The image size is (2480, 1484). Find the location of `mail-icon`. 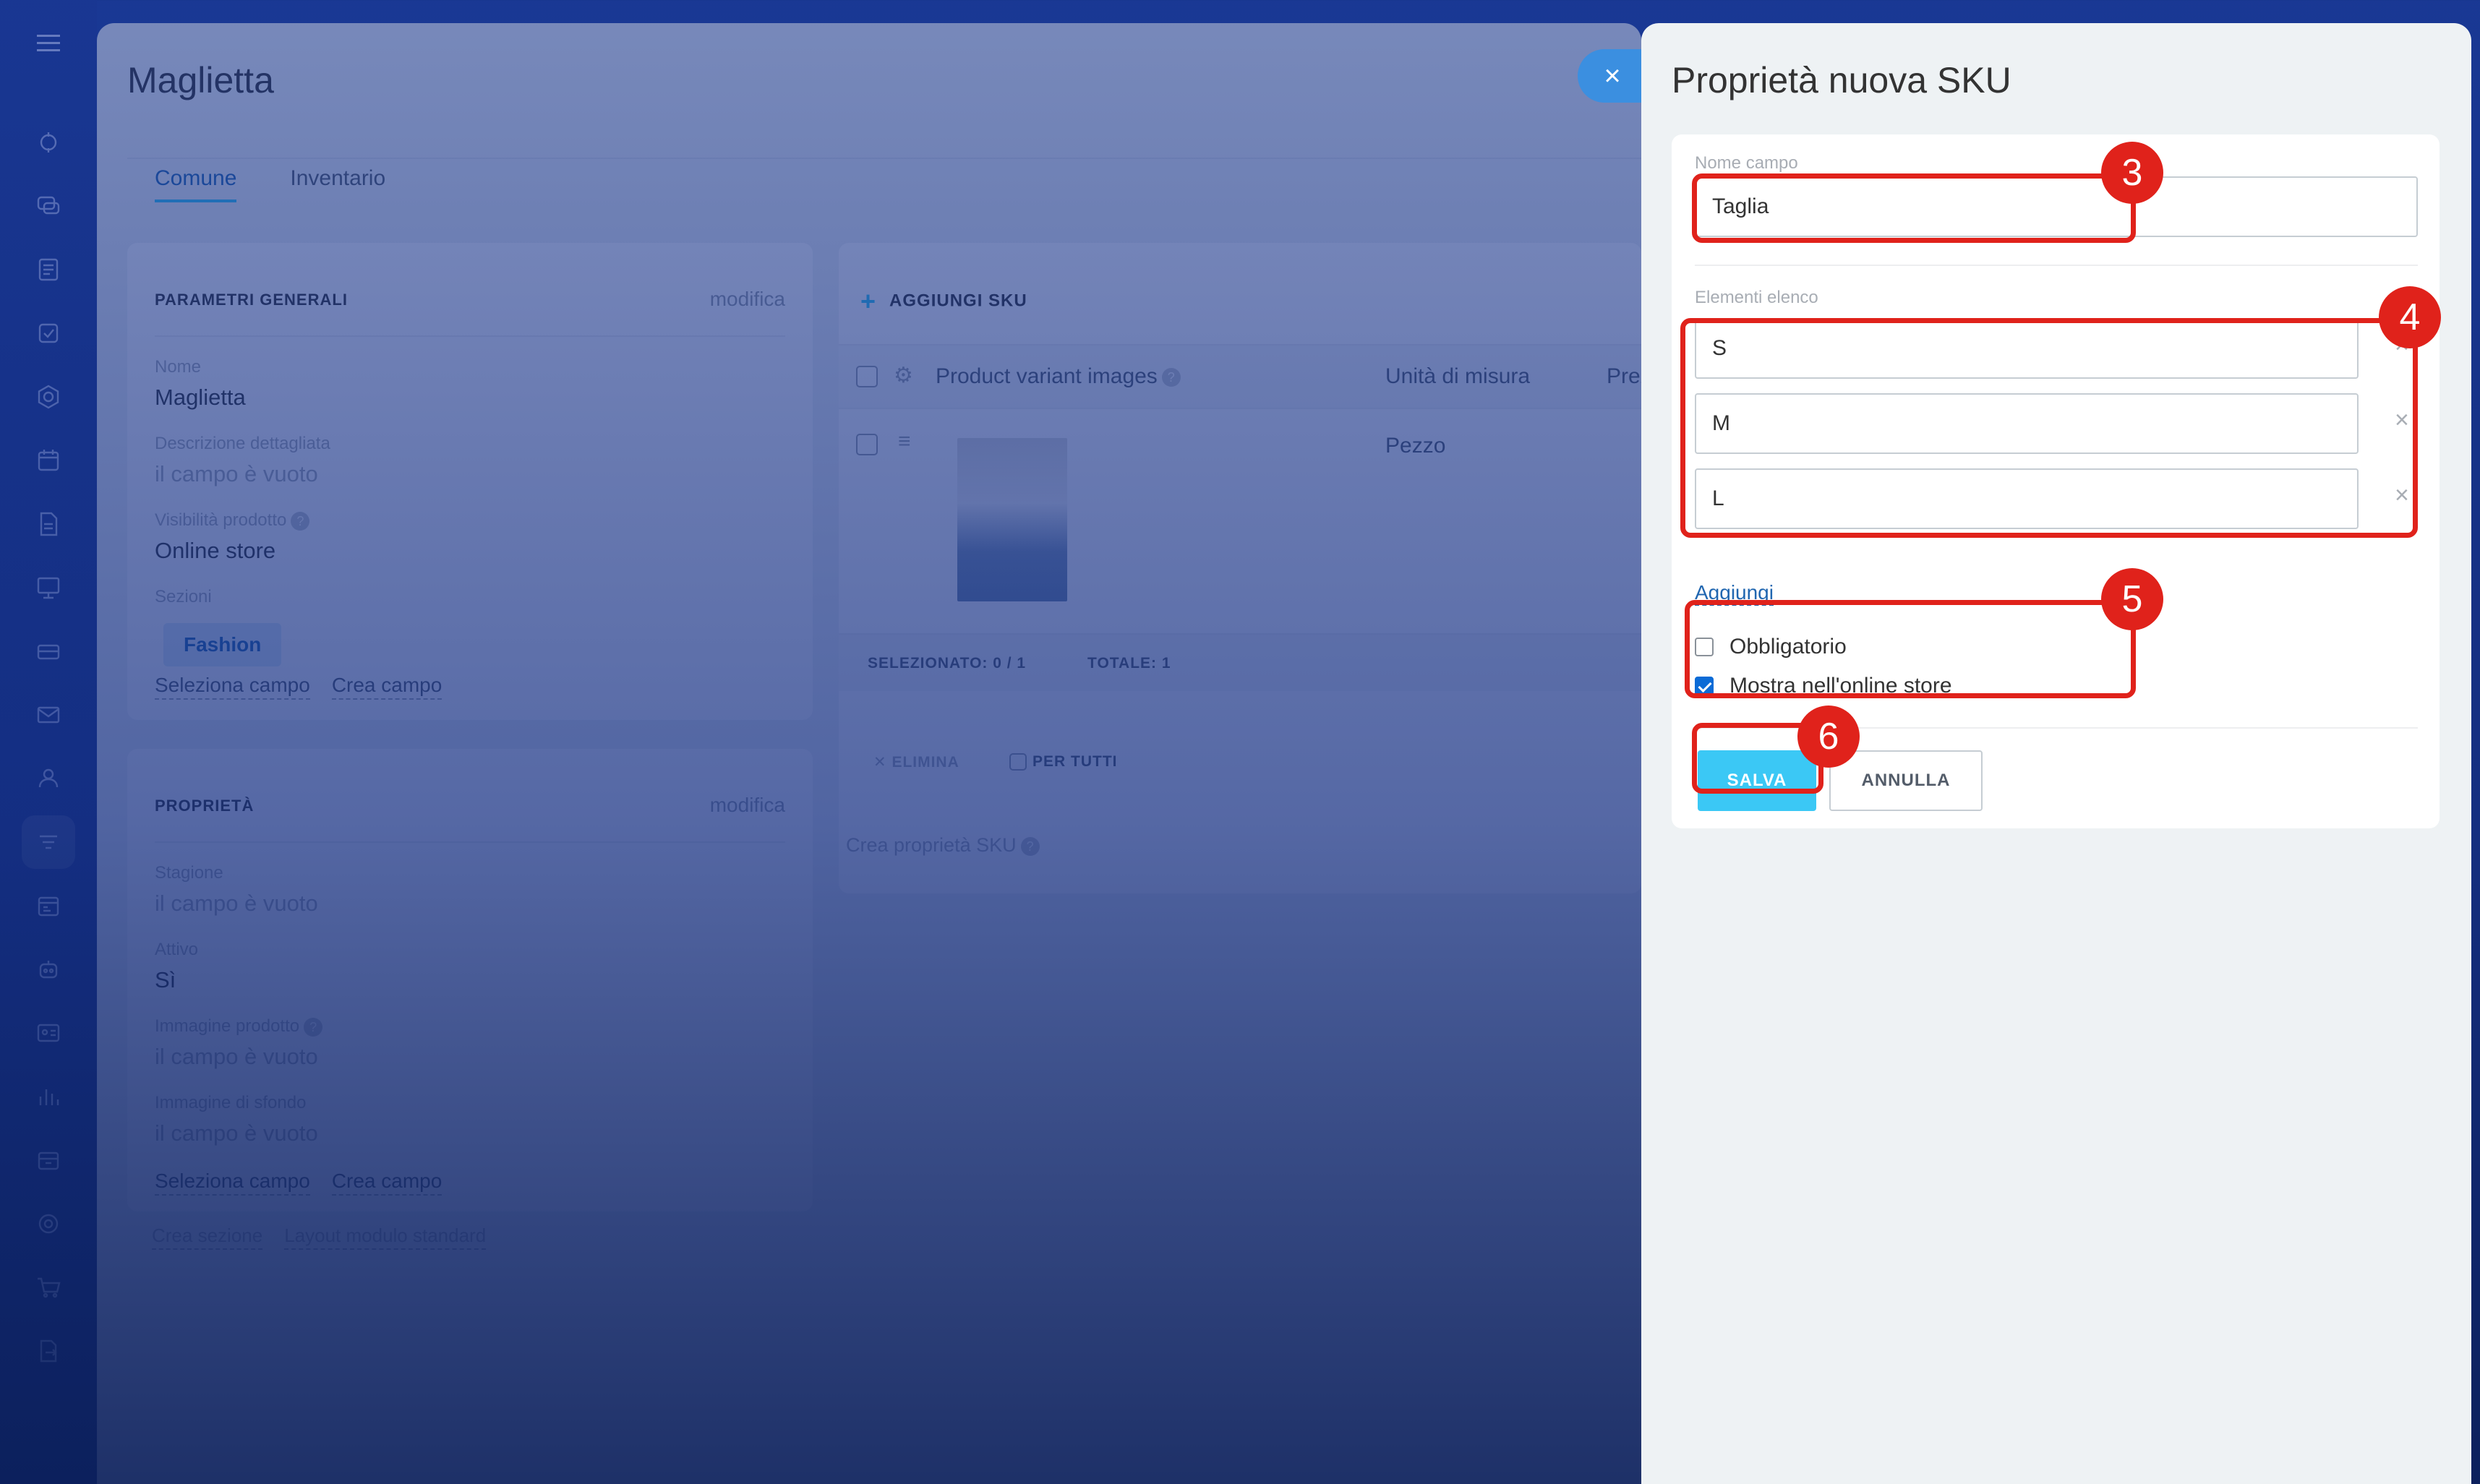

mail-icon is located at coordinates (48, 715).